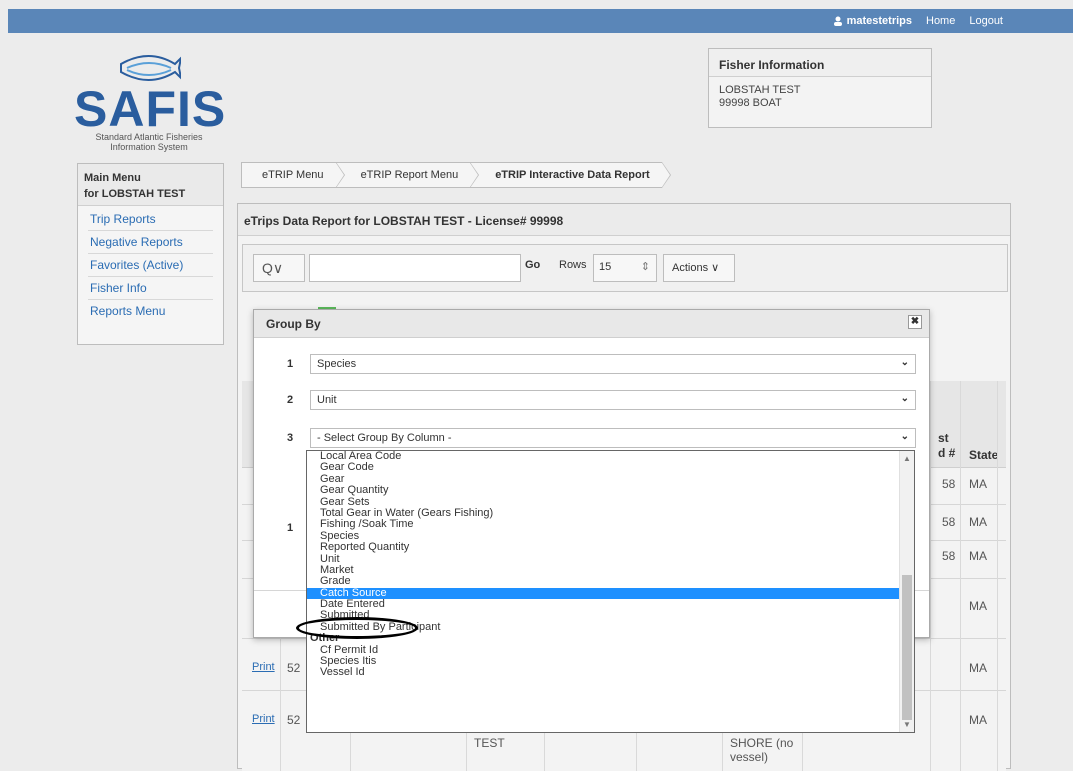 The image size is (1073, 771). I want to click on dropdown-scrollbar: ▲ ▼, so click(906, 591).